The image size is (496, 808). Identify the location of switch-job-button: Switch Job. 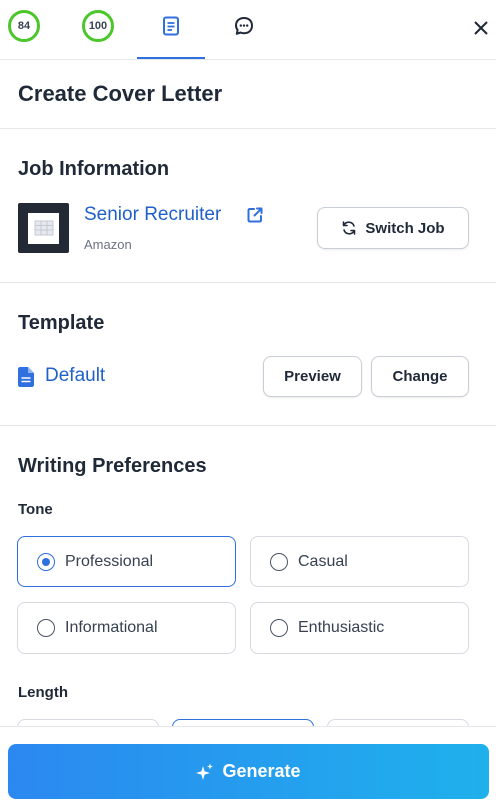
(393, 228).